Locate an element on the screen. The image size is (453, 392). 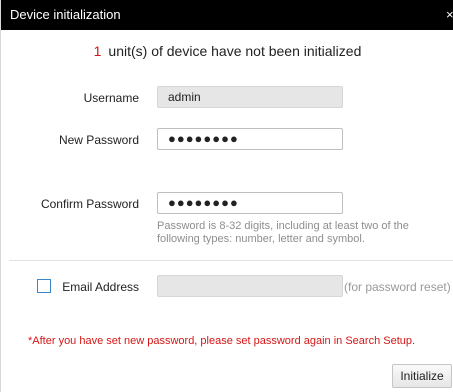
close-icon: × is located at coordinates (449, 15).